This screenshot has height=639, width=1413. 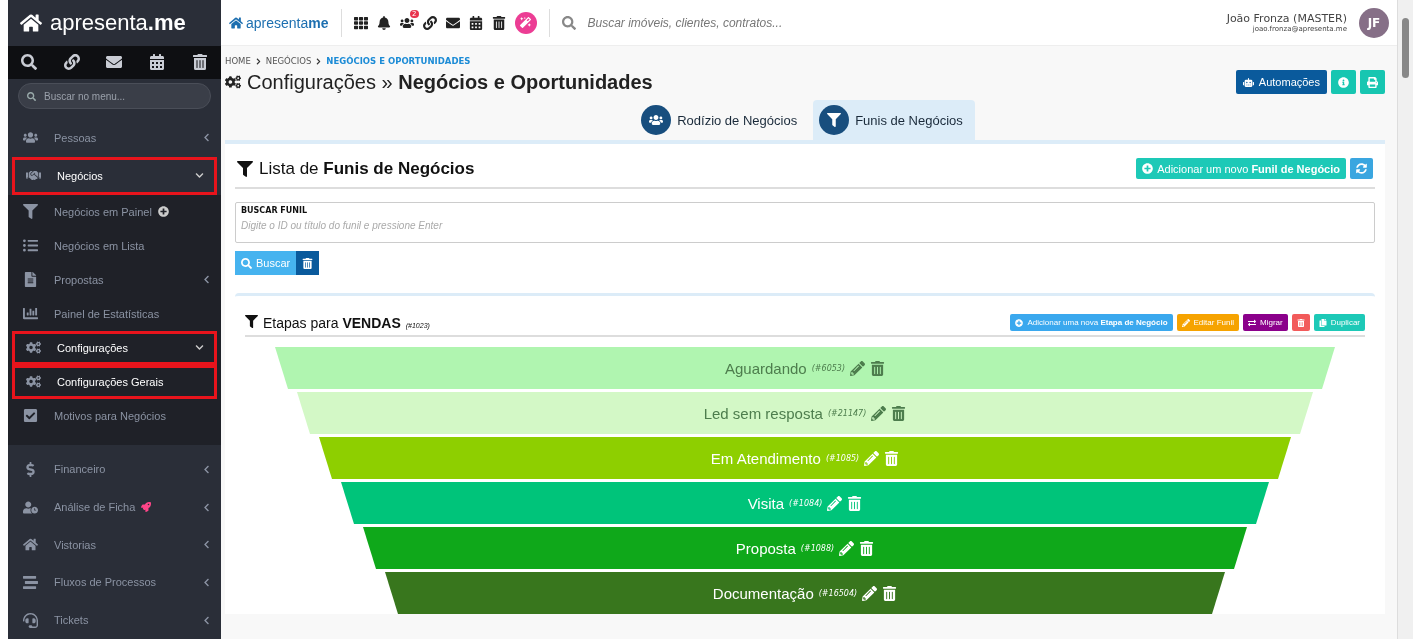 What do you see at coordinates (114, 279) in the screenshot?
I see `sidebar-item: Propostas` at bounding box center [114, 279].